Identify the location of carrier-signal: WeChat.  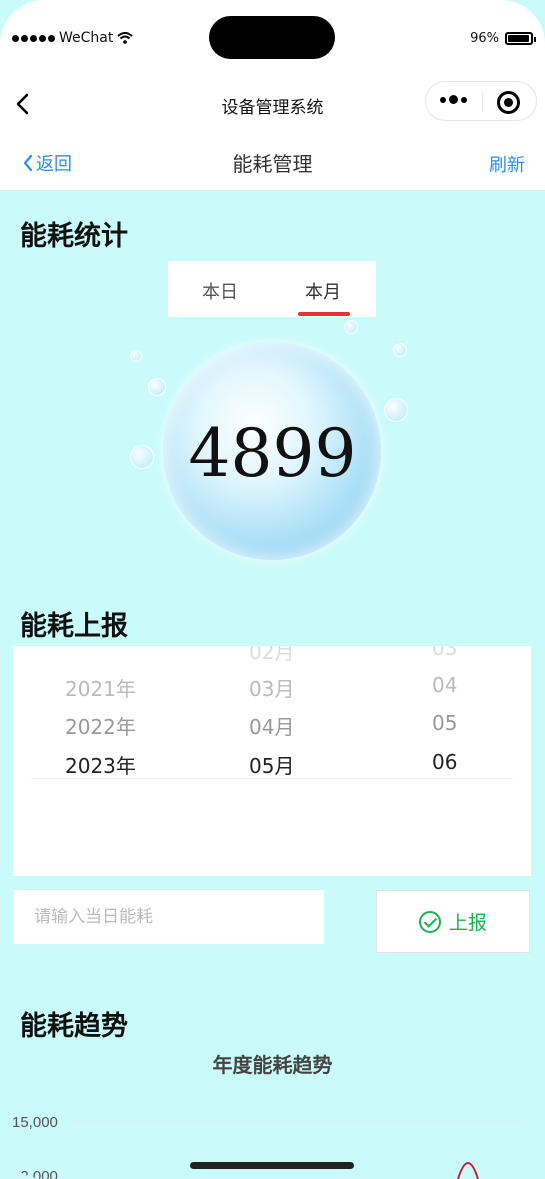
(73, 38).